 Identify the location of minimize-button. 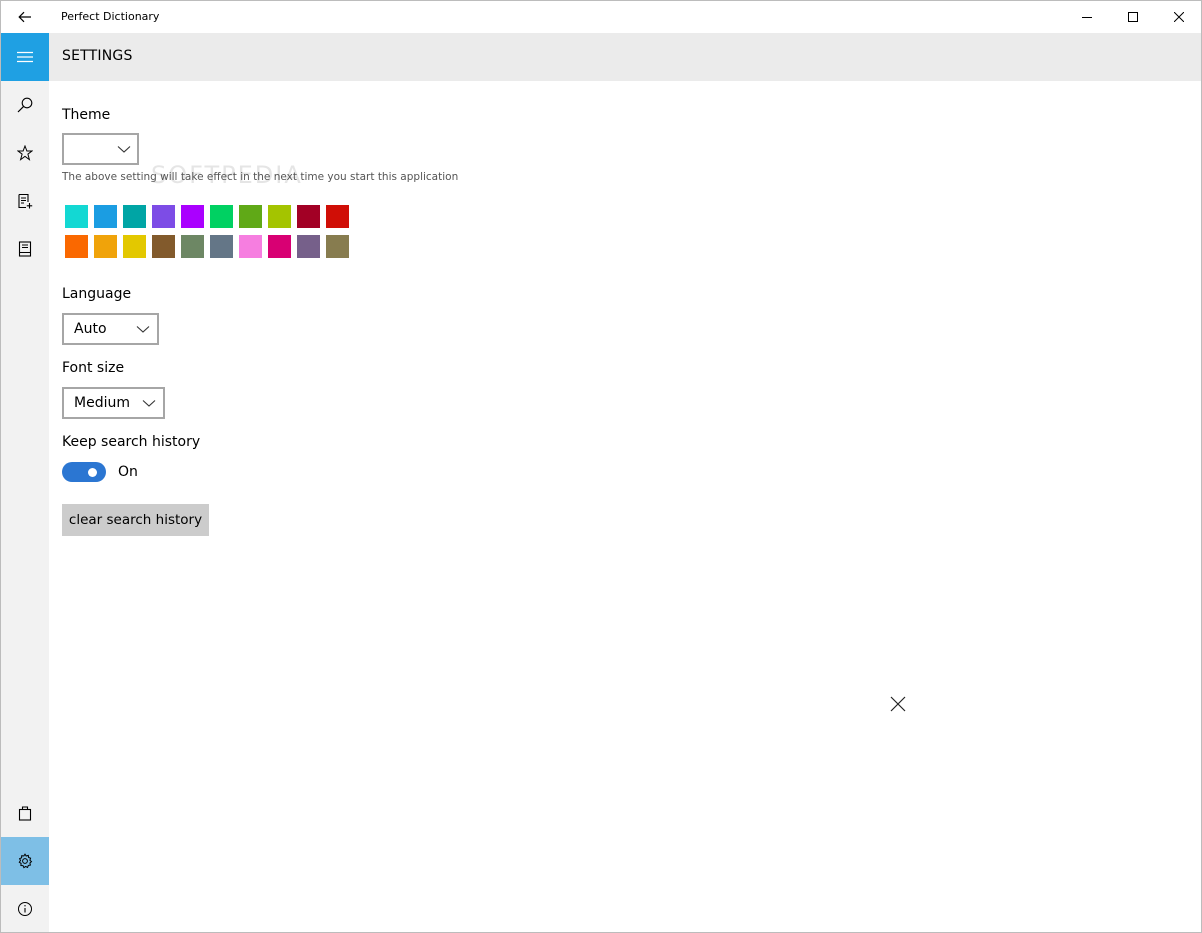
(1087, 17).